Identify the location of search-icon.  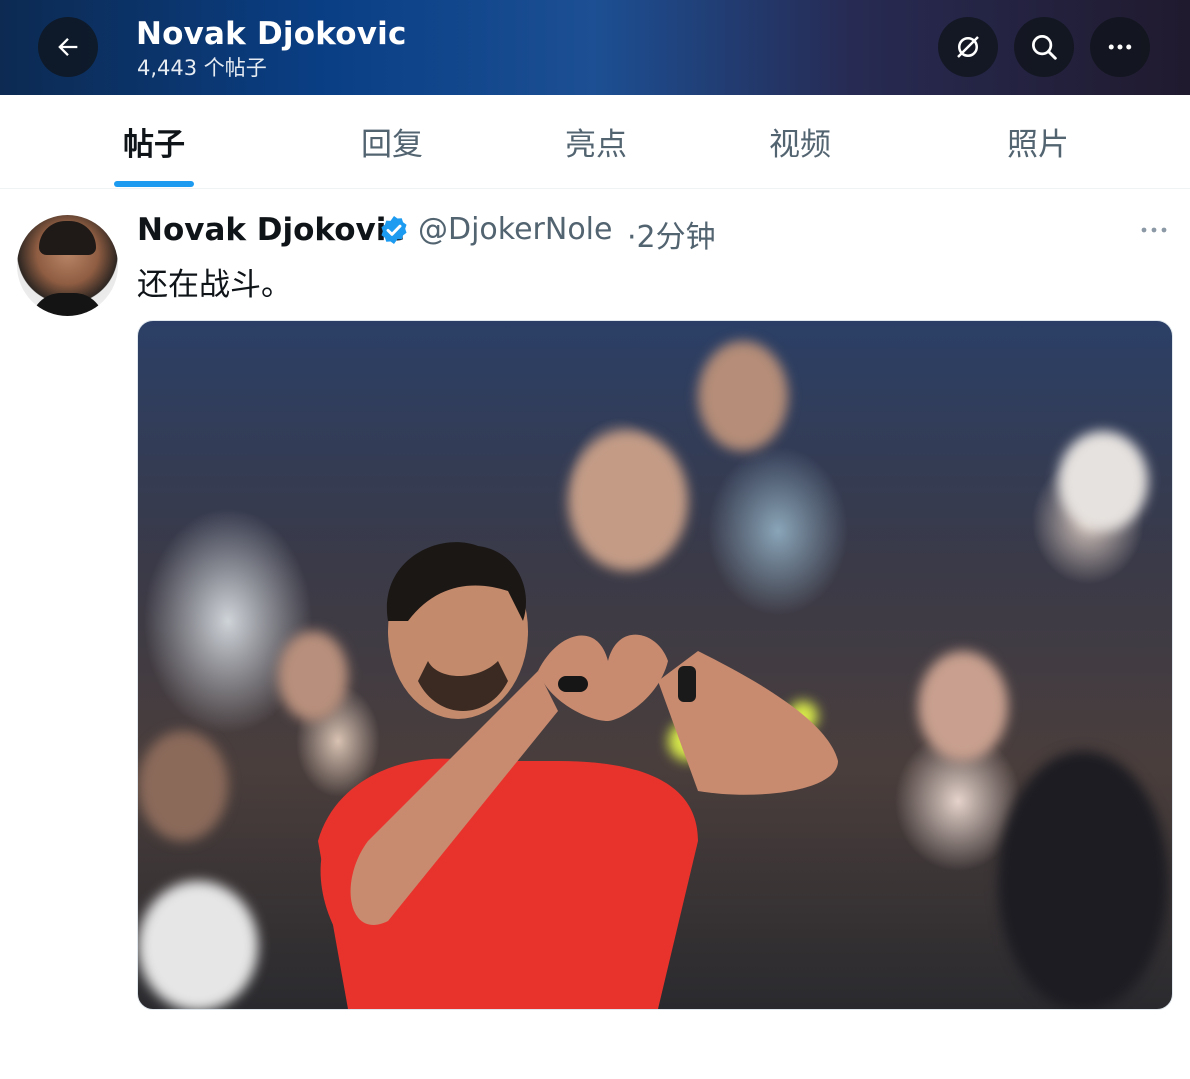
(1044, 47).